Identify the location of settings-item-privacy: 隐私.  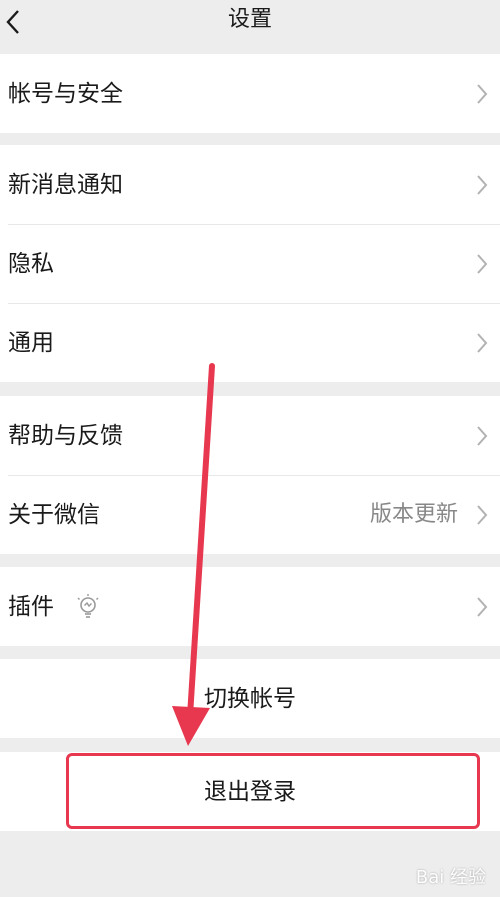
(250, 263).